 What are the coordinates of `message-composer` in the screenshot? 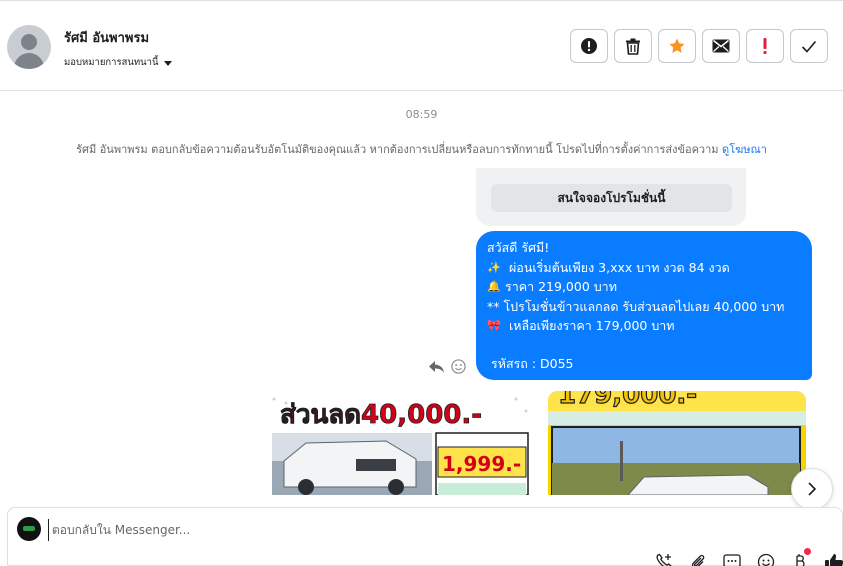 It's located at (425, 536).